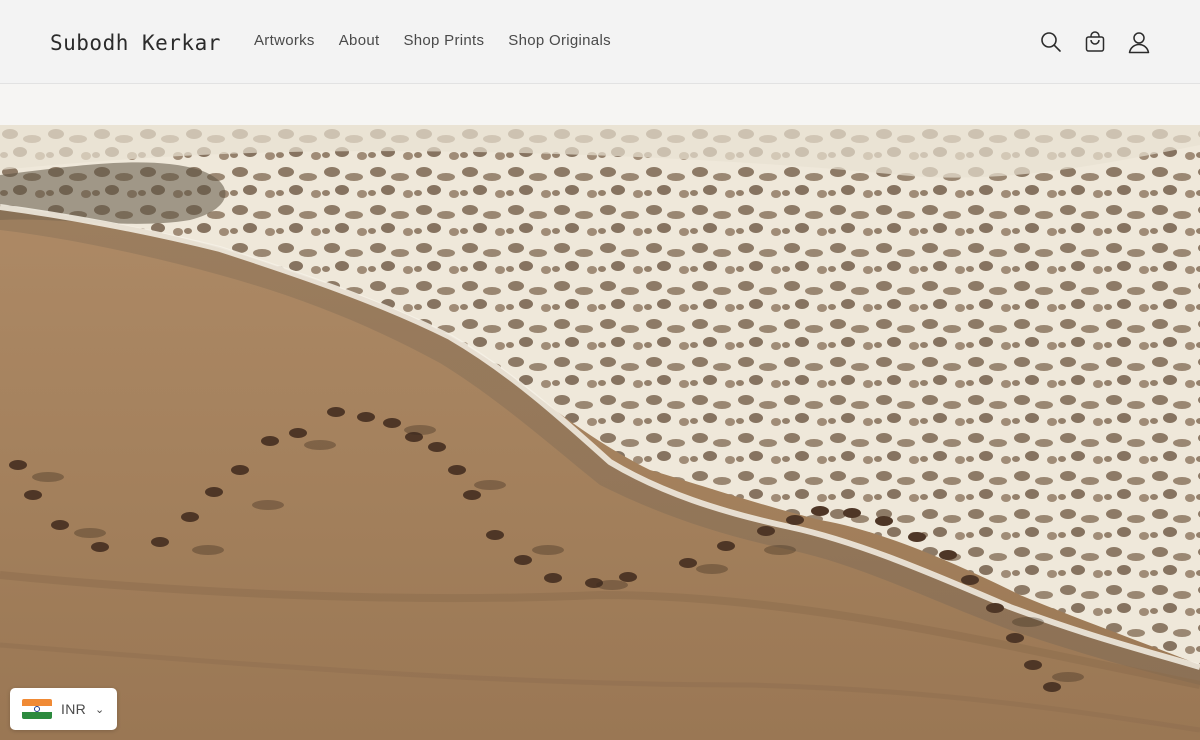 This screenshot has height=740, width=1200. What do you see at coordinates (443, 41) in the screenshot?
I see `nav-link-shop-prints: Shop Prints` at bounding box center [443, 41].